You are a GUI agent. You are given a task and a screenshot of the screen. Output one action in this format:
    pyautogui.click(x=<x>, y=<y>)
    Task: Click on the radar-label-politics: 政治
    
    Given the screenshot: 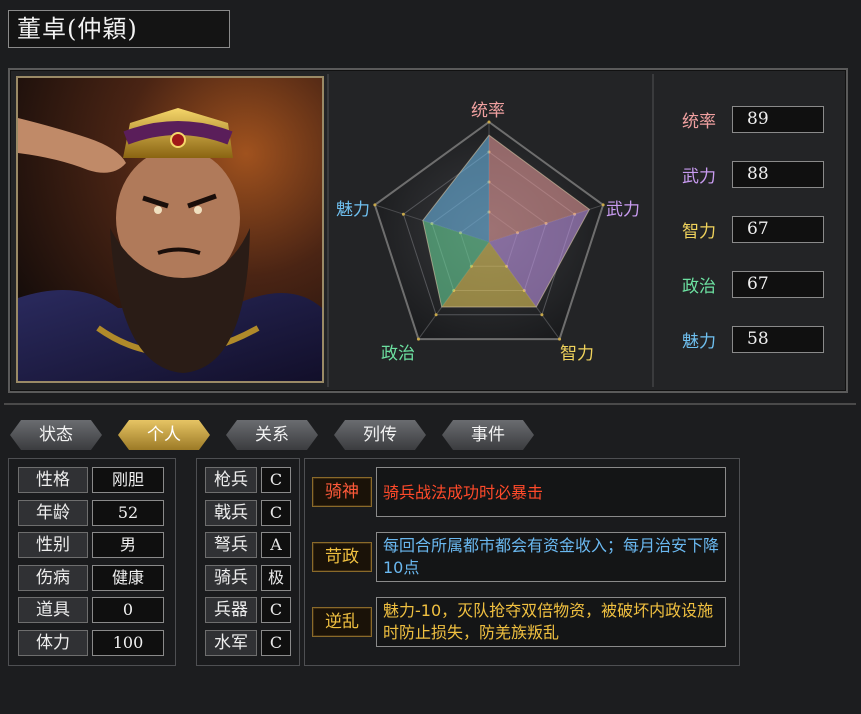 What is the action you would take?
    pyautogui.click(x=398, y=354)
    